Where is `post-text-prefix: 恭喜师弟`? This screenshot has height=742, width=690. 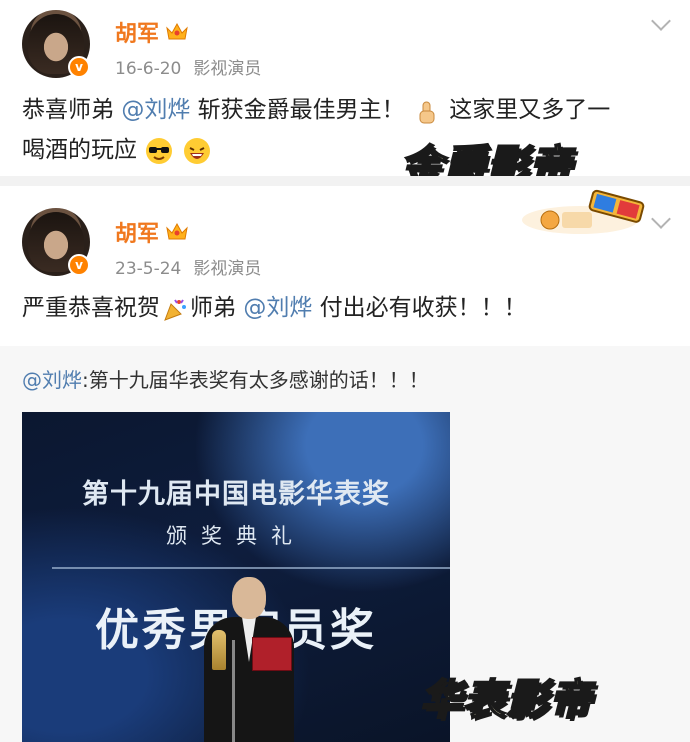 post-text-prefix: 恭喜师弟 is located at coordinates (72, 110).